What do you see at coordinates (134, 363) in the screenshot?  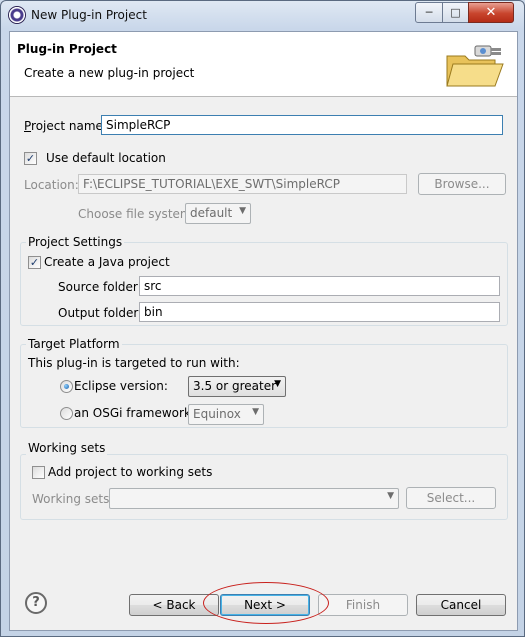 I see `target-platform-description: This plug-in is targeted to run with:` at bounding box center [134, 363].